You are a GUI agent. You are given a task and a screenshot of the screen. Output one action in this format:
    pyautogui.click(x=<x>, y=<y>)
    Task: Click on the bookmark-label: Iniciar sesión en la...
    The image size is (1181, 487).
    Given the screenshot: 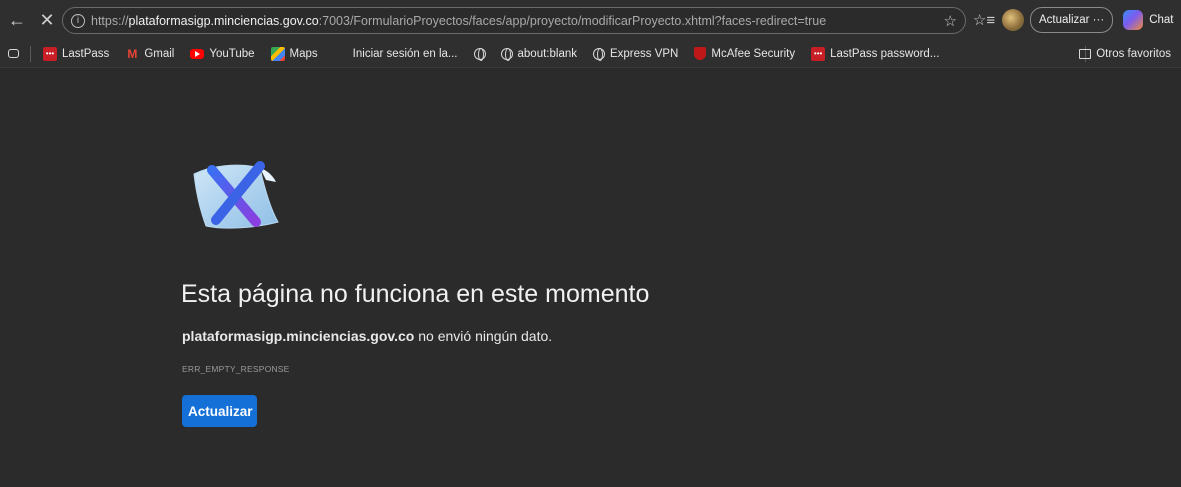 What is the action you would take?
    pyautogui.click(x=405, y=53)
    